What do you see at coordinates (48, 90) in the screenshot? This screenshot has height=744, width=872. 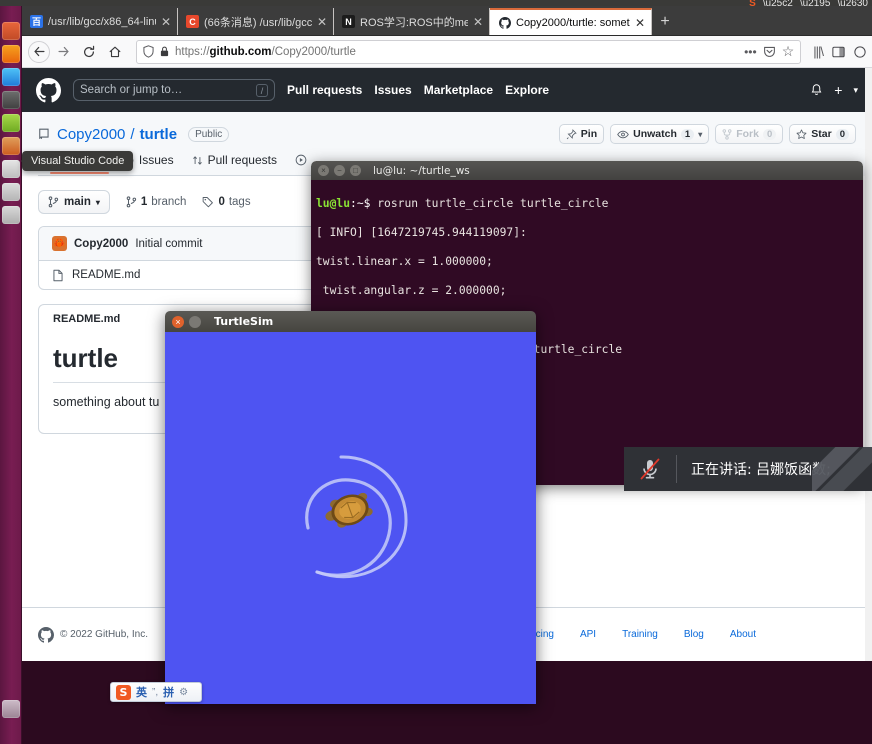 I see `github-logo-icon` at bounding box center [48, 90].